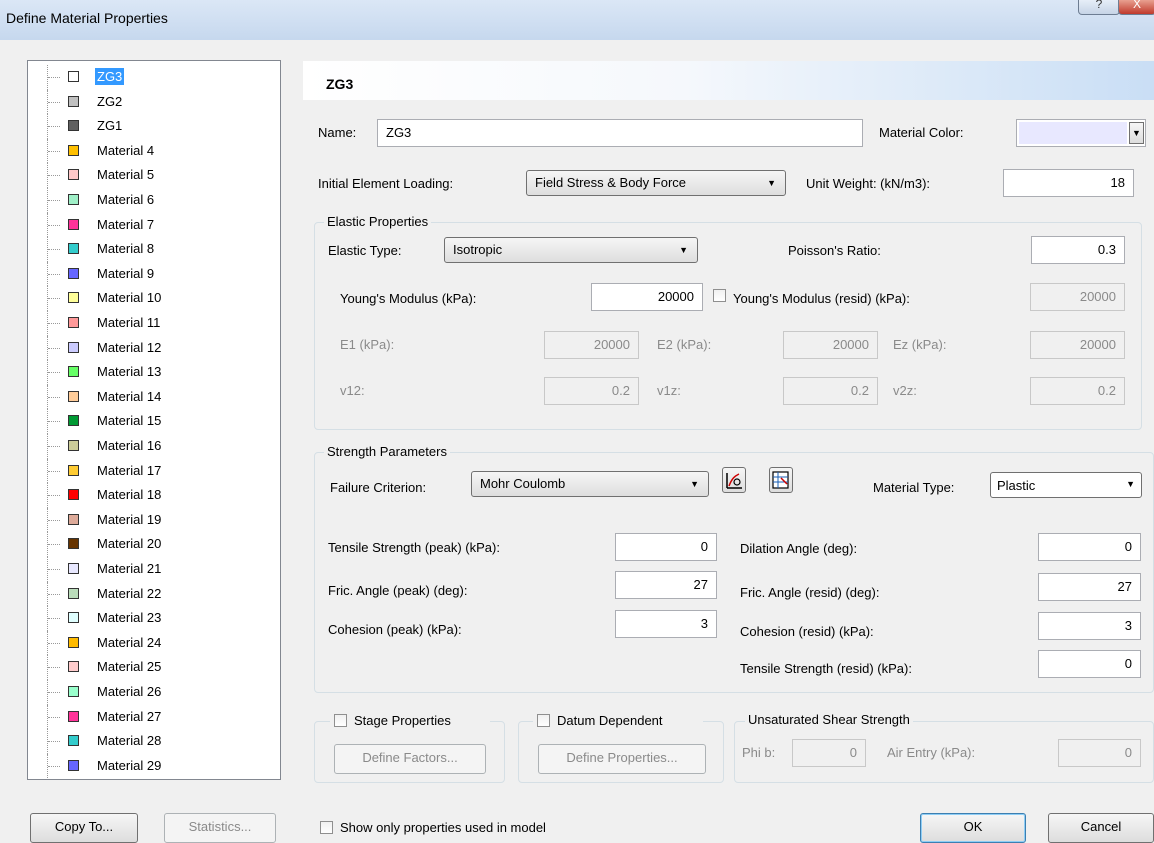 Image resolution: width=1154 pixels, height=843 pixels. Describe the element at coordinates (126, 224) in the screenshot. I see `tree-item-label: Material 7` at that location.